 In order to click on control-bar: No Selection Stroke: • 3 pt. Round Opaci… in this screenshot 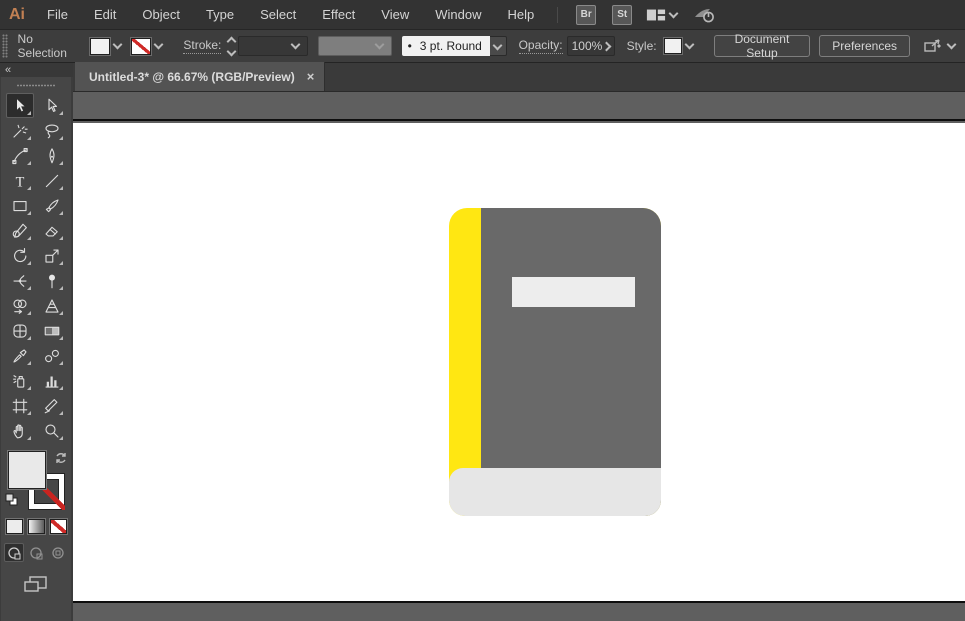, I will do `click(482, 46)`.